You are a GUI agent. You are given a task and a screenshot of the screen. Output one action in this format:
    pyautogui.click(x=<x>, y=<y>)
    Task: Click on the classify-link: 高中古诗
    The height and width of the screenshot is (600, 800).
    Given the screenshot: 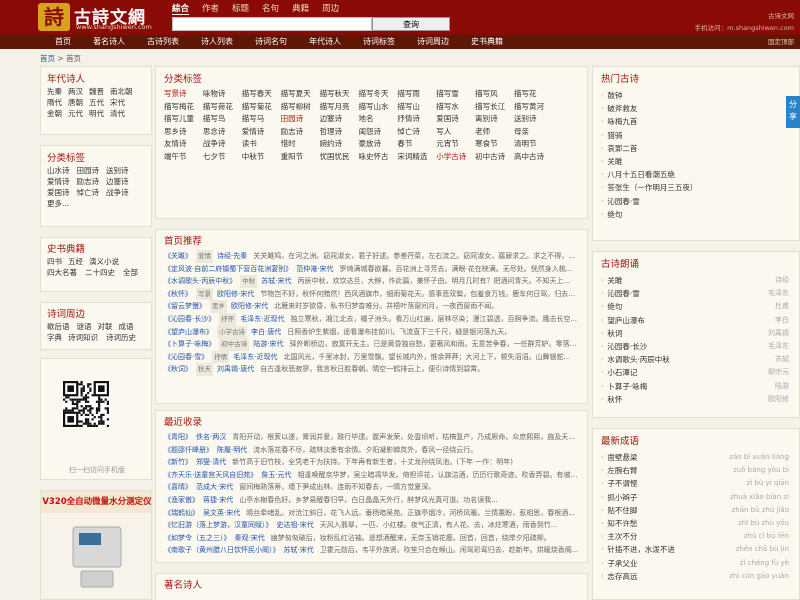 What is the action you would take?
    pyautogui.click(x=533, y=157)
    